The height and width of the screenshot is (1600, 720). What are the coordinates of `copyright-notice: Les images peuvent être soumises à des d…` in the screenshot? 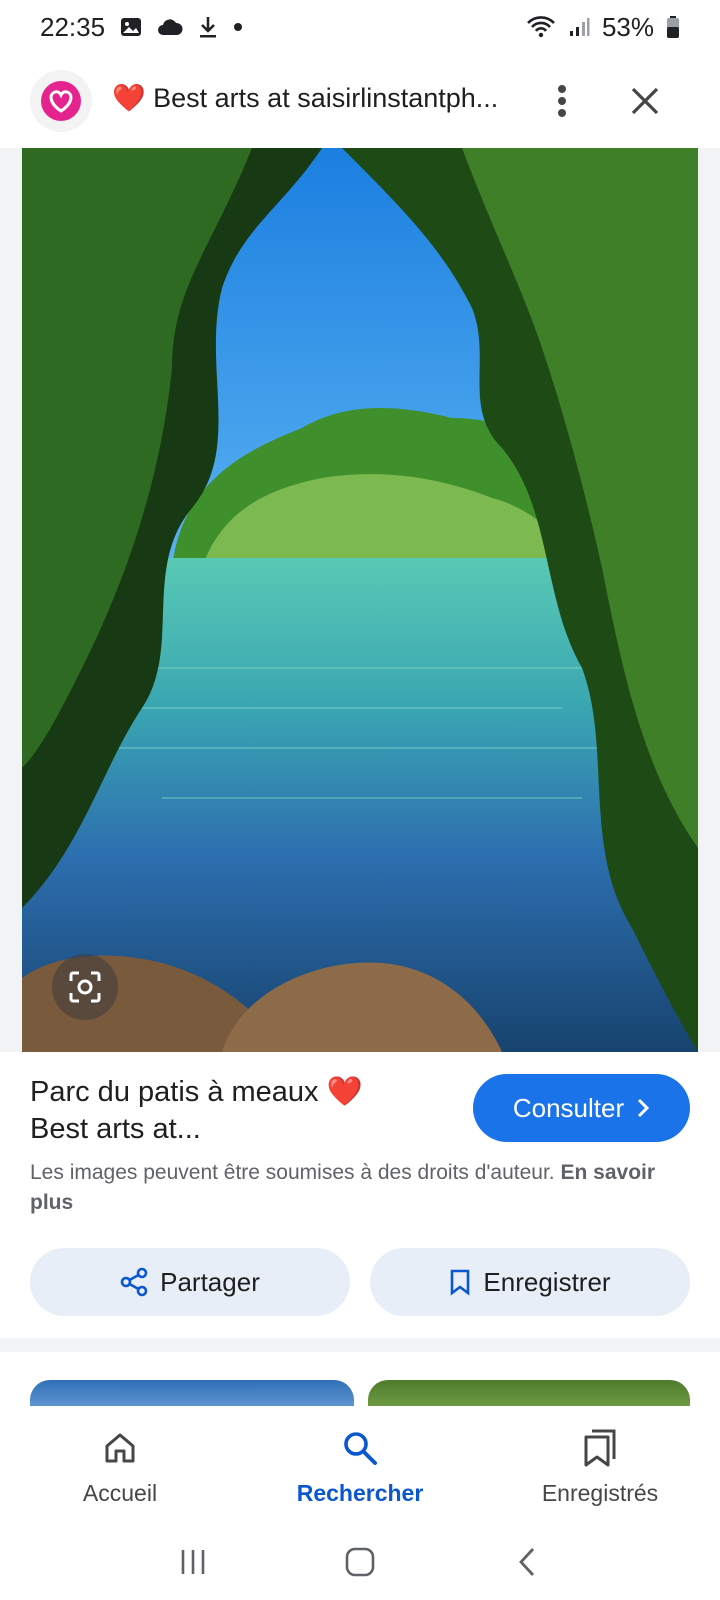 It's located at (365, 1188).